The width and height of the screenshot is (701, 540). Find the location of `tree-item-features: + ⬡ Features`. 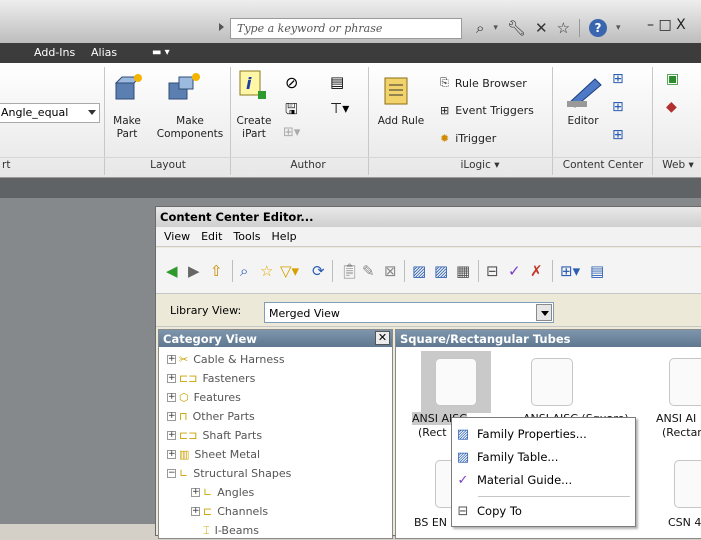

tree-item-features: + ⬡ Features is located at coordinates (204, 397).